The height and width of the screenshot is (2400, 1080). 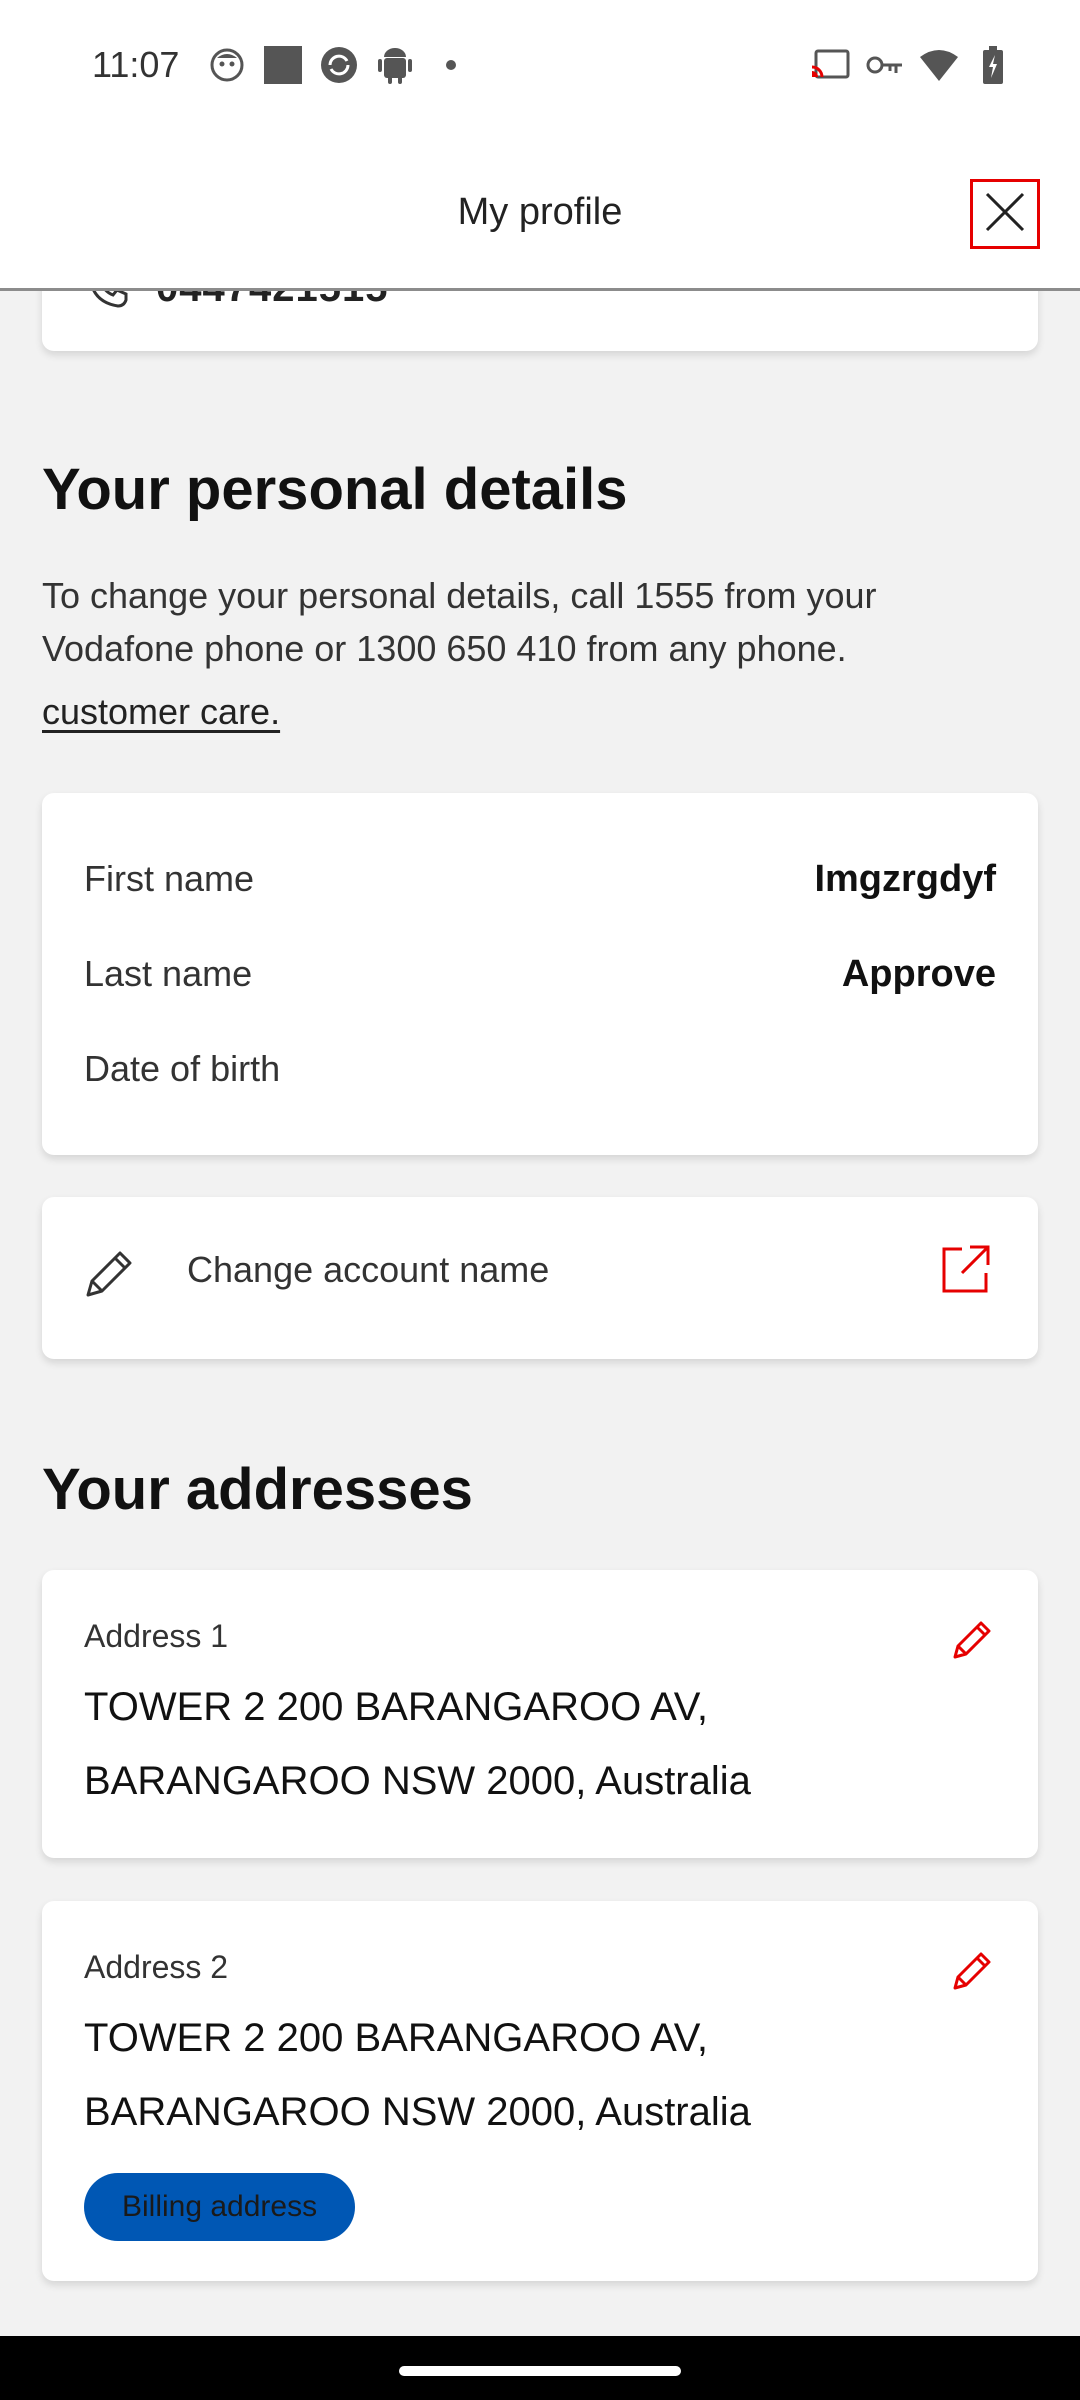 What do you see at coordinates (335, 489) in the screenshot?
I see `personal-details-title: Your personal details` at bounding box center [335, 489].